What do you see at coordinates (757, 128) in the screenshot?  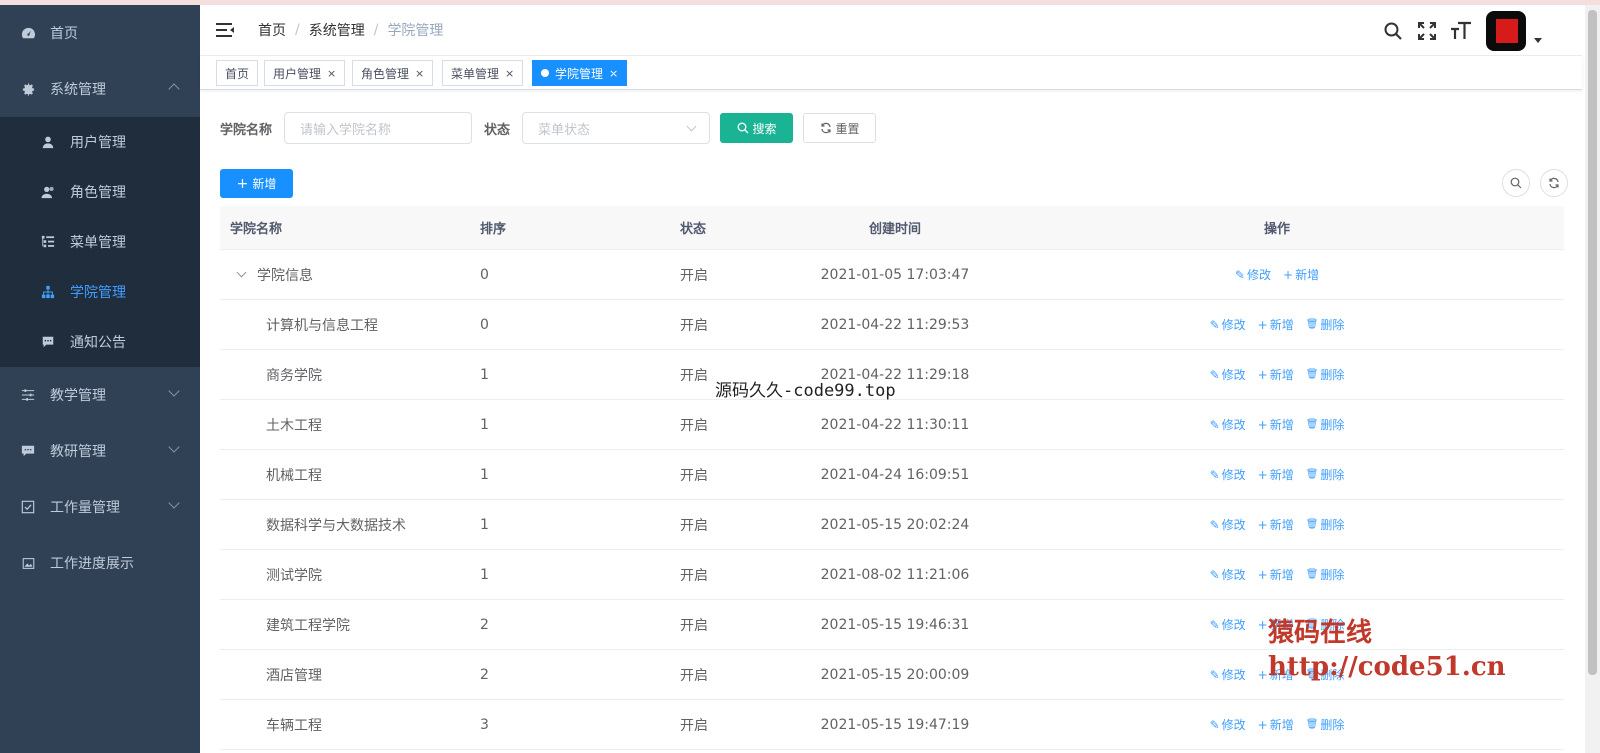 I see `search-button: 搜索` at bounding box center [757, 128].